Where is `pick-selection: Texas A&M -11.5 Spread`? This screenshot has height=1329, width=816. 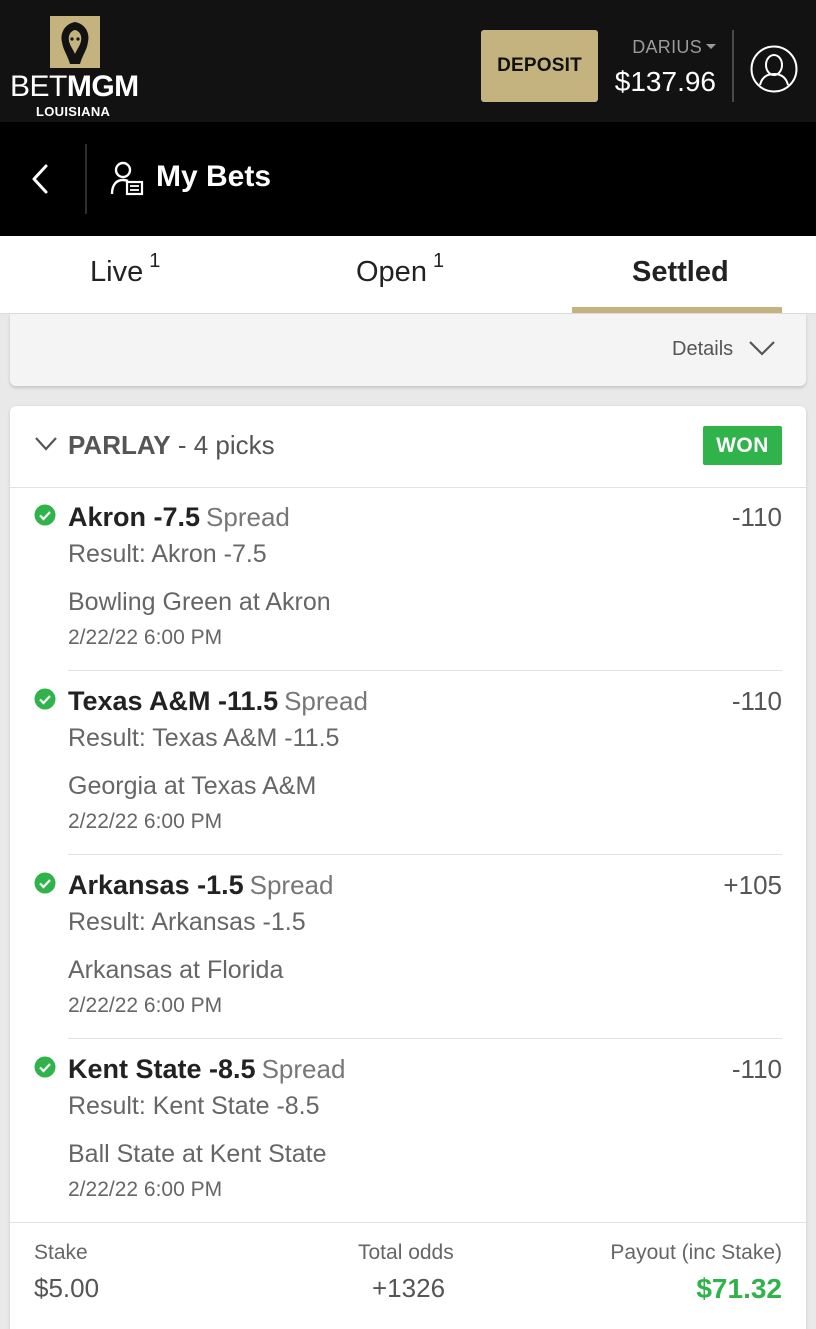
pick-selection: Texas A&M -11.5 Spread is located at coordinates (218, 701).